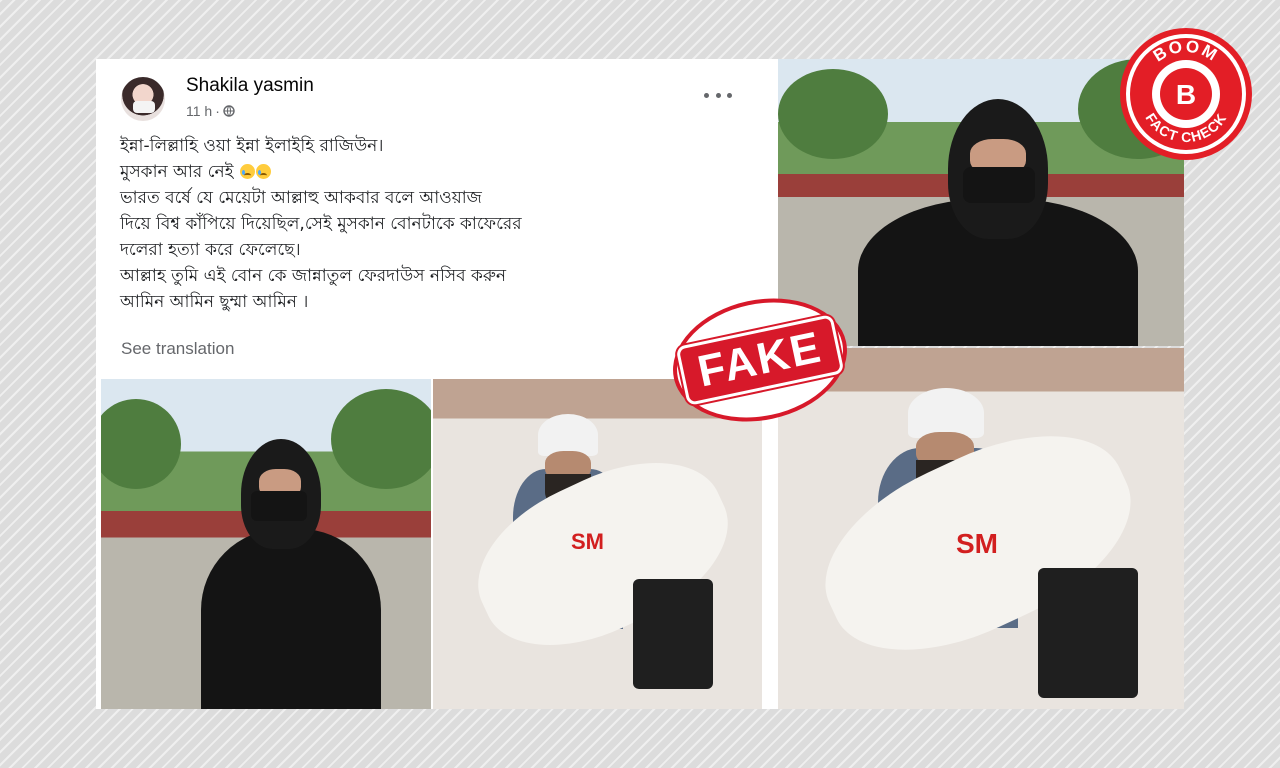  What do you see at coordinates (214, 302) in the screenshot?
I see `post-line: আমিন আমিন ছুম্মা আমিন ।` at bounding box center [214, 302].